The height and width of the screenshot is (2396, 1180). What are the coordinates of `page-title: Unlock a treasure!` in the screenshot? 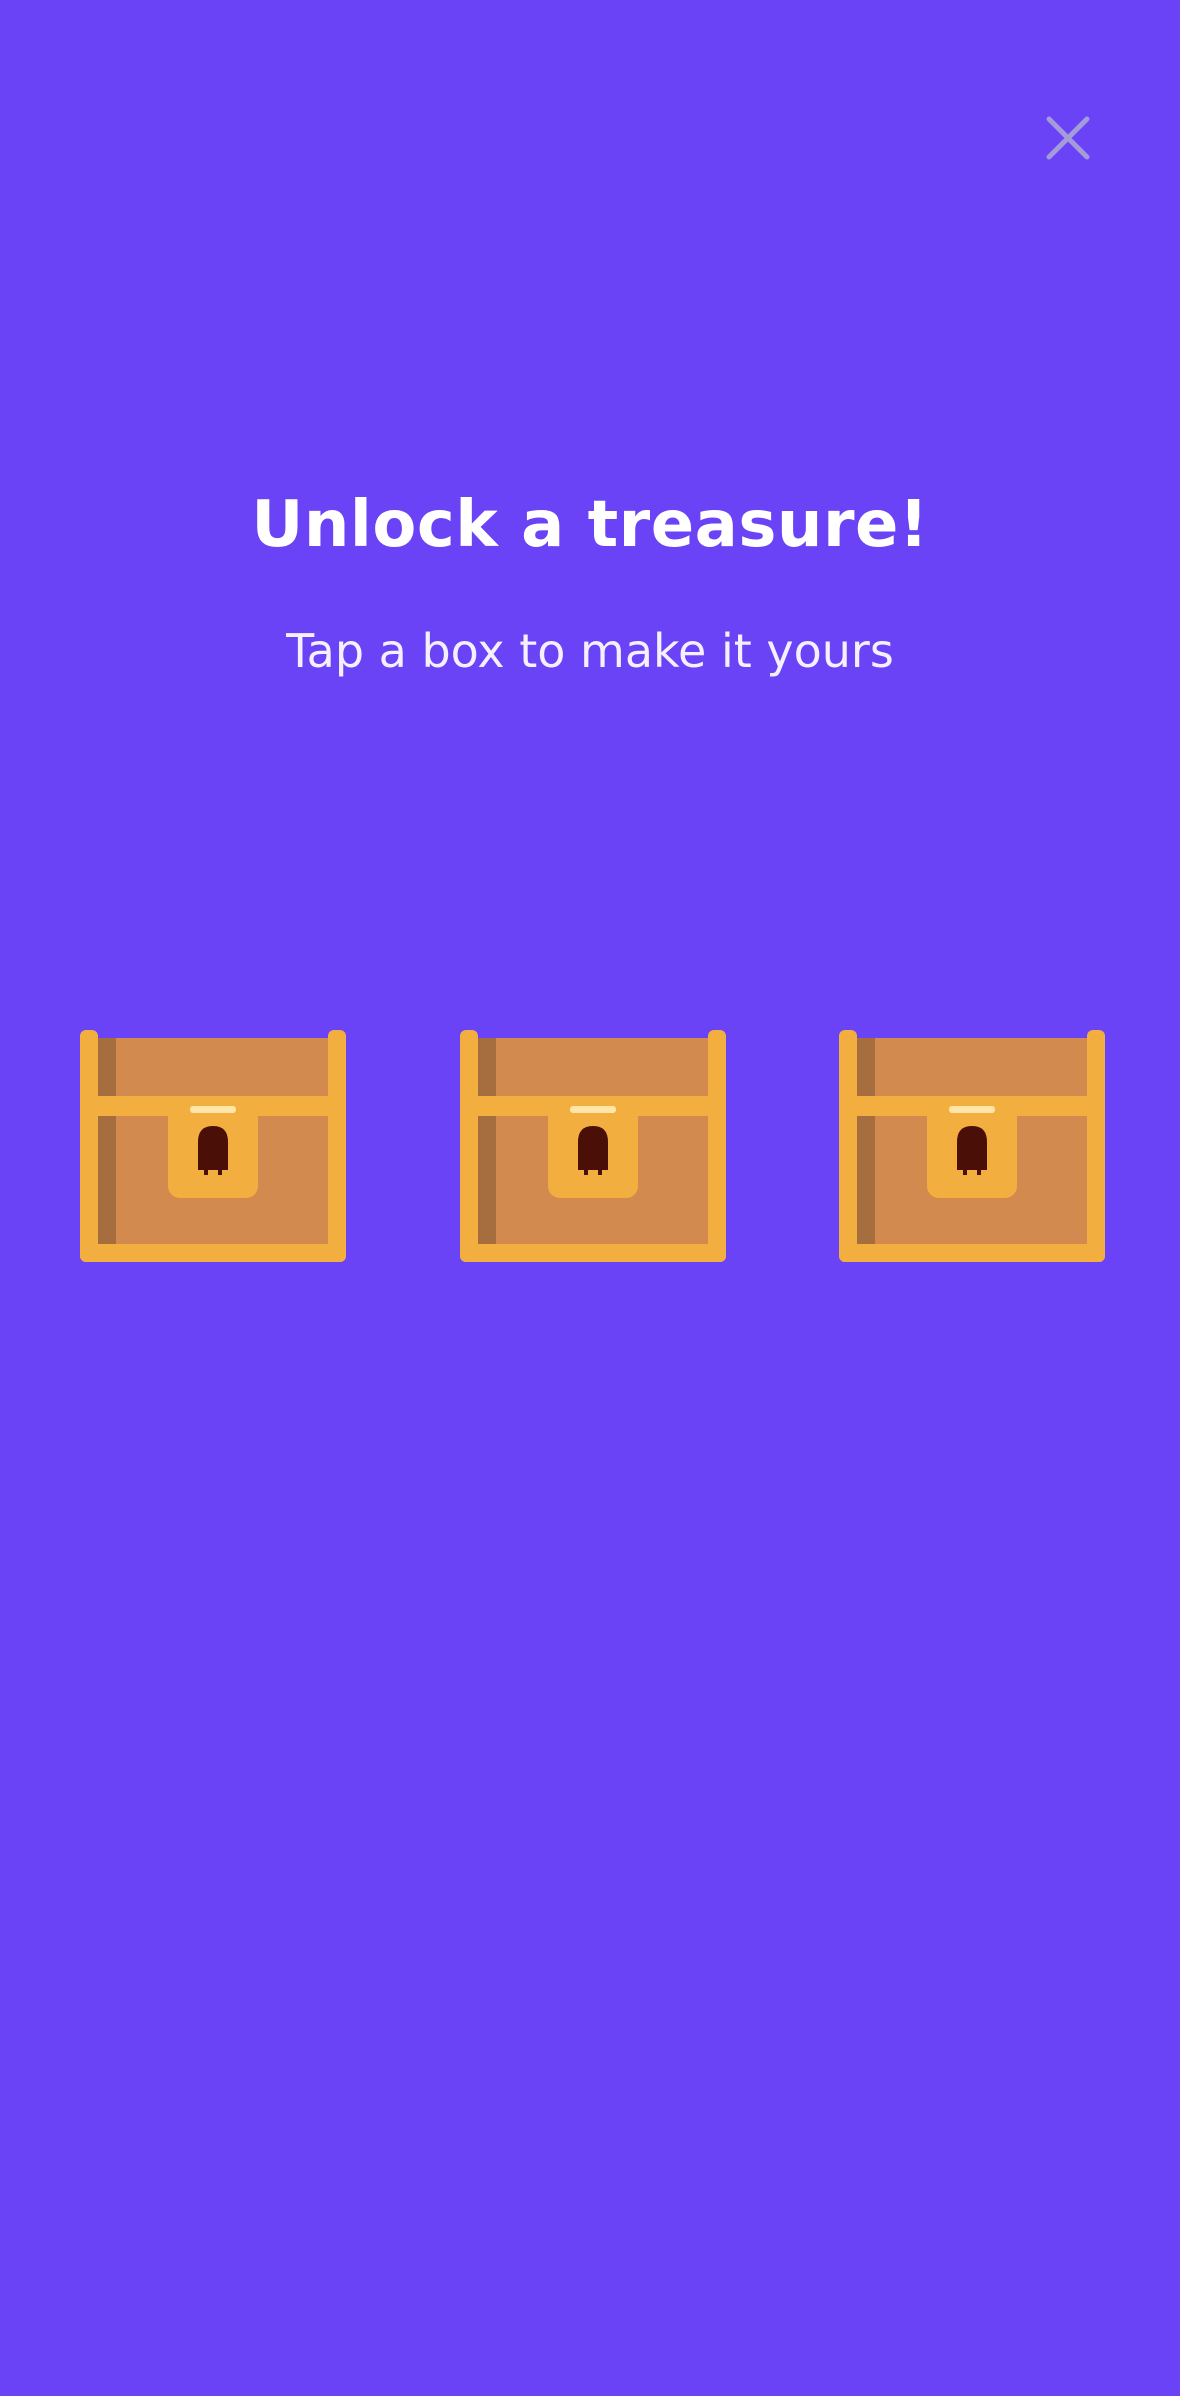 It's located at (590, 525).